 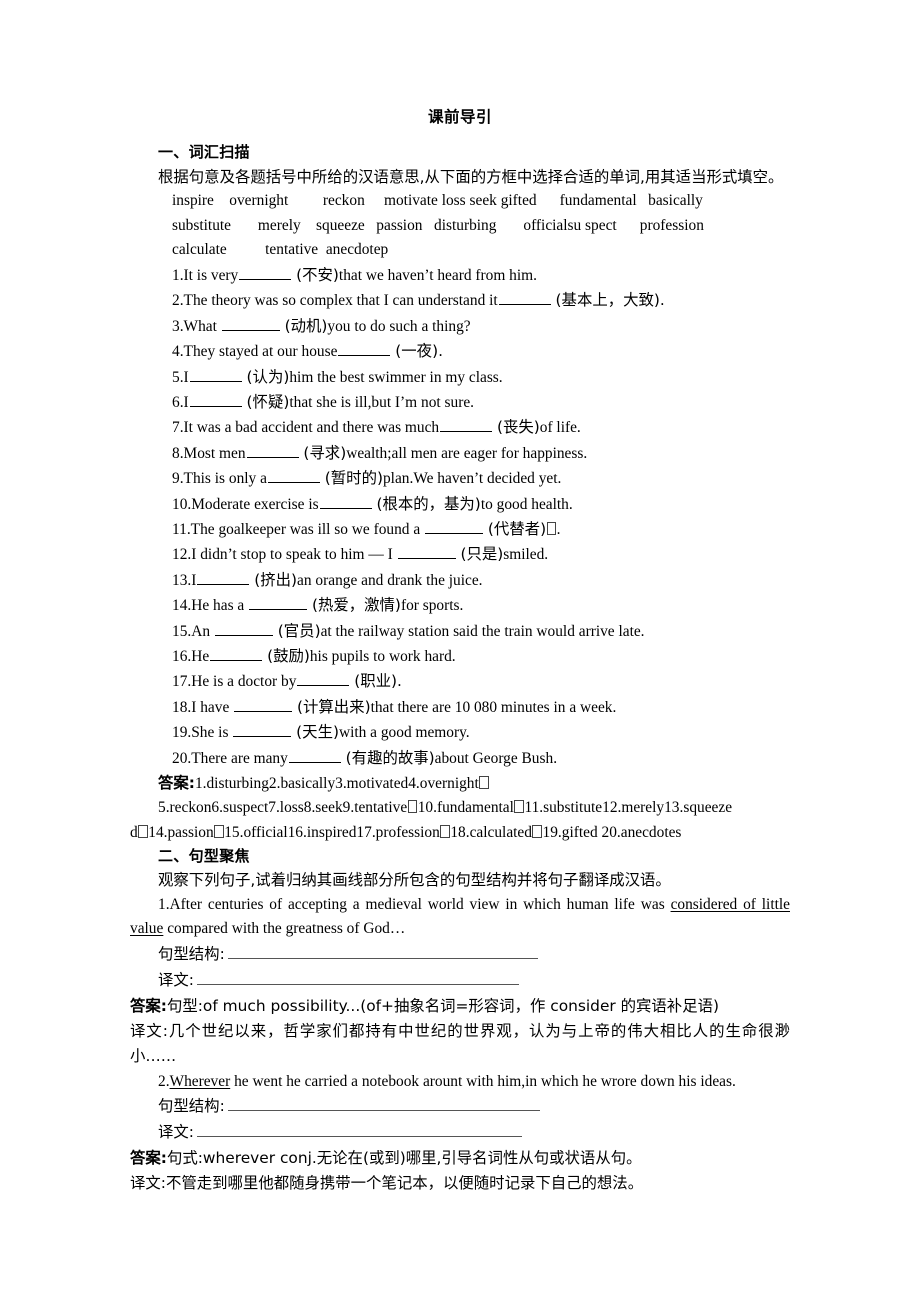 What do you see at coordinates (493, 707) in the screenshot?
I see `question-text: that there are 10 080 minutes in a week.` at bounding box center [493, 707].